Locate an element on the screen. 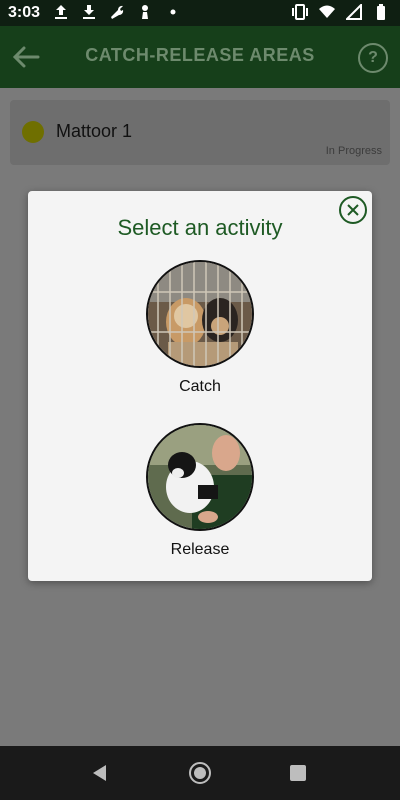 This screenshot has height=800, width=400. help-button: ? is located at coordinates (373, 58).